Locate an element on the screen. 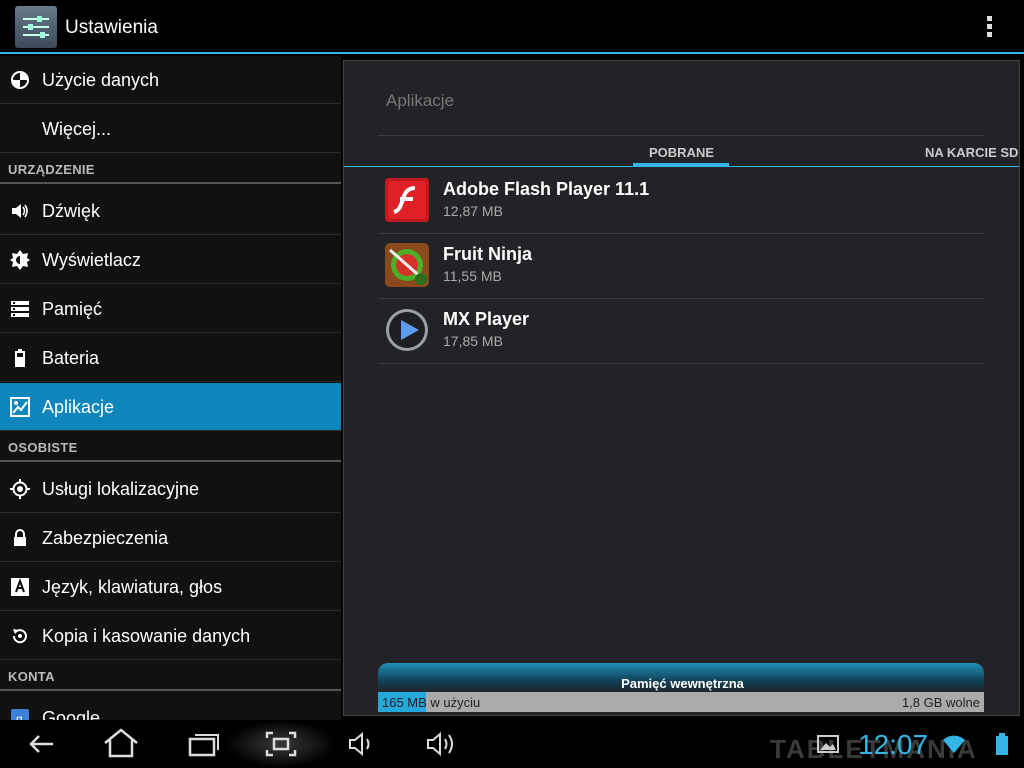  overflow-menu-icon is located at coordinates (992, 28).